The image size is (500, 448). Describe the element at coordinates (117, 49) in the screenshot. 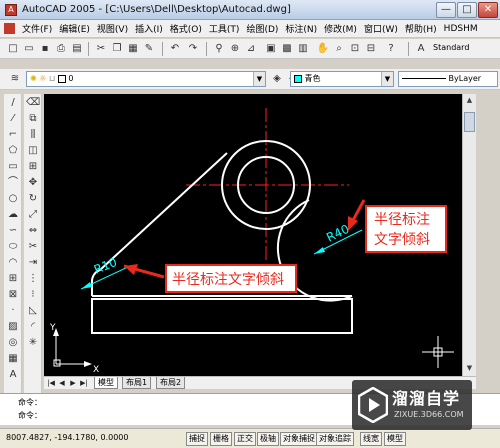

I see `copy-icon: ❐` at that location.